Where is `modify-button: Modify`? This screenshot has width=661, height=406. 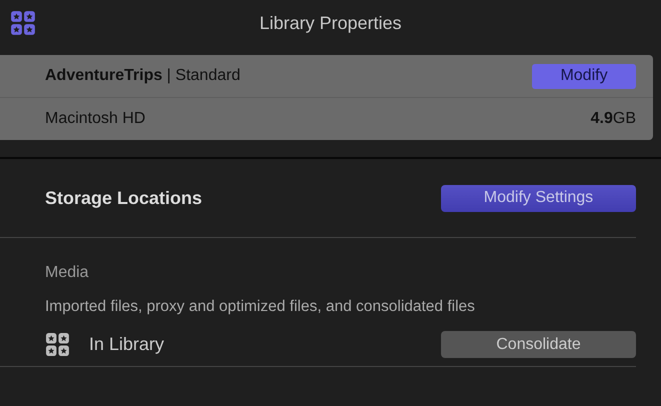
modify-button: Modify is located at coordinates (584, 76).